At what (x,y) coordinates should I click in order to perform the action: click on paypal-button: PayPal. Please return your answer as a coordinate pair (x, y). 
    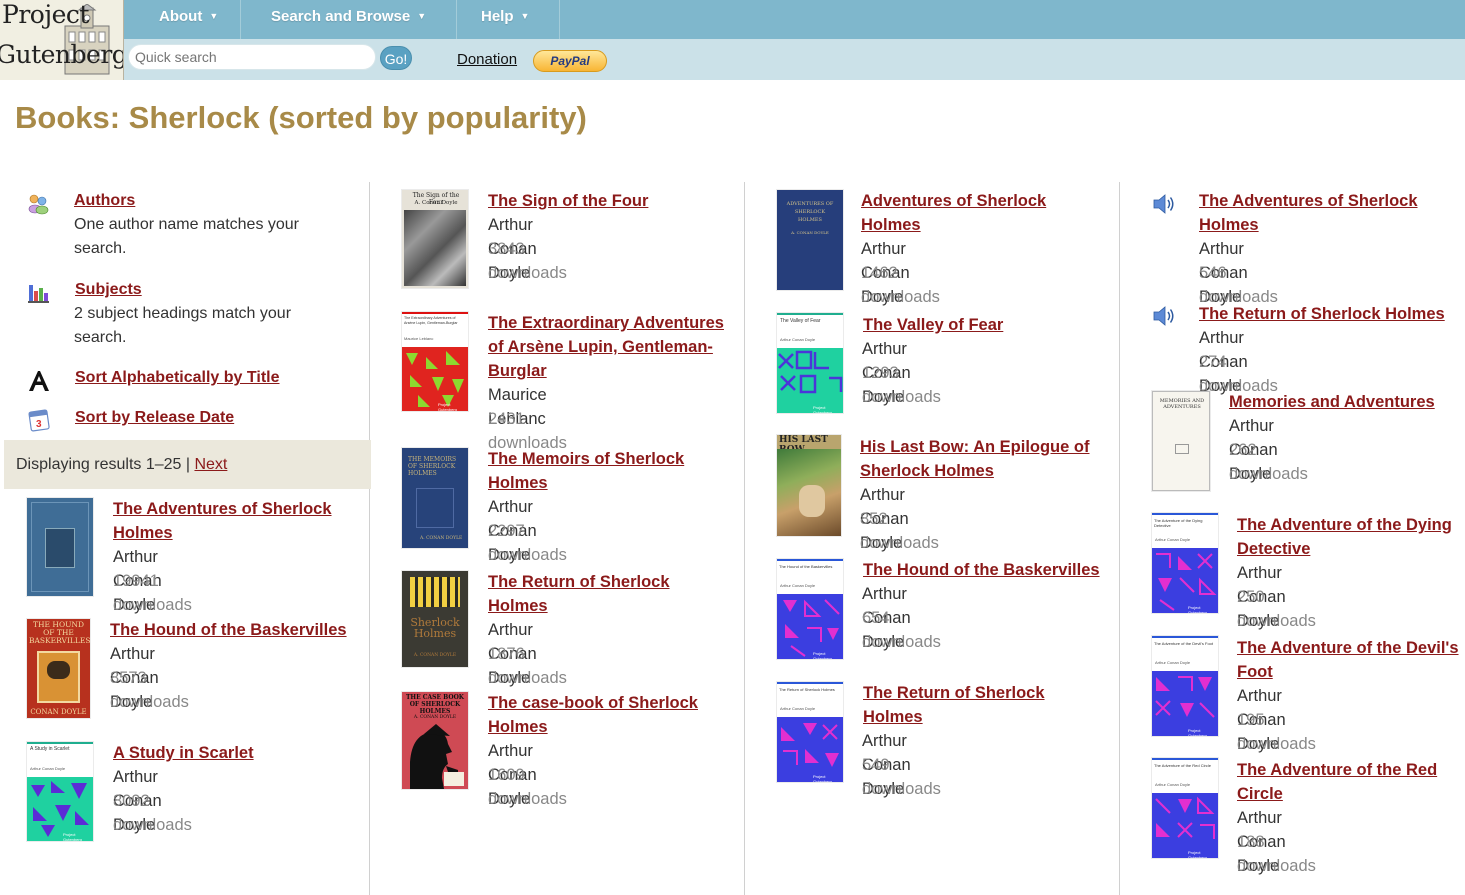
    Looking at the image, I should click on (570, 61).